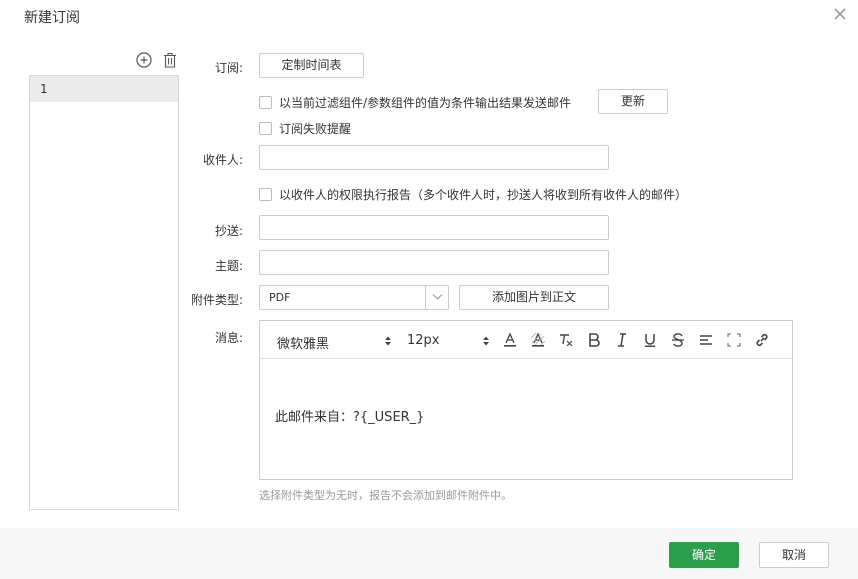  I want to click on align-icon, so click(706, 340).